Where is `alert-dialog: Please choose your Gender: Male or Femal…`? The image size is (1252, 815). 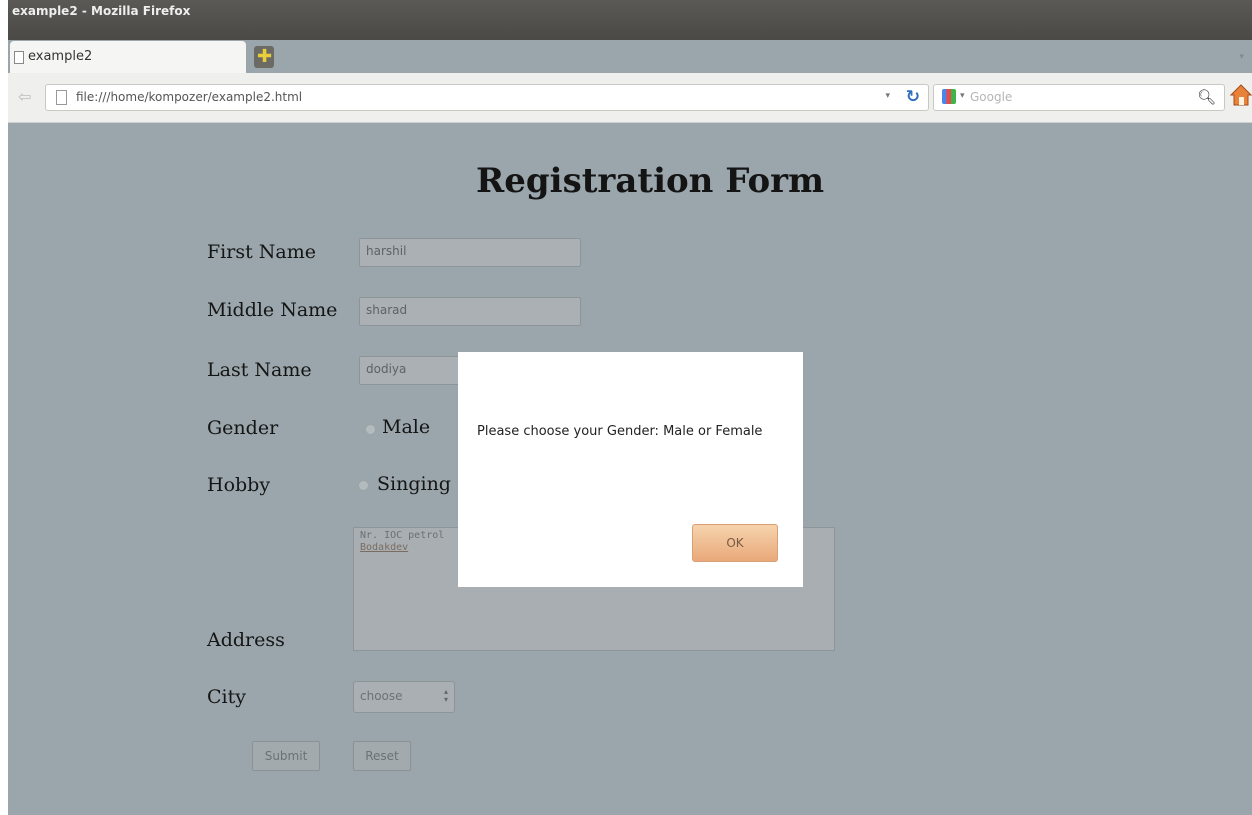
alert-dialog: Please choose your Gender: Male or Femal… is located at coordinates (630, 469).